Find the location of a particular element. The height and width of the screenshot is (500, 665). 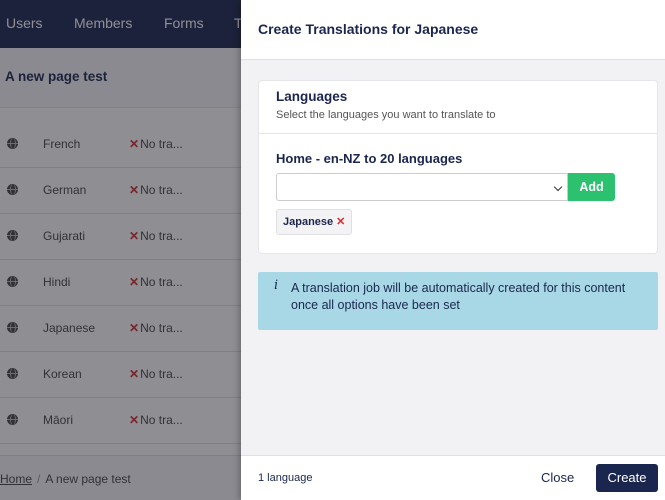

chevron-down-icon is located at coordinates (558, 187).